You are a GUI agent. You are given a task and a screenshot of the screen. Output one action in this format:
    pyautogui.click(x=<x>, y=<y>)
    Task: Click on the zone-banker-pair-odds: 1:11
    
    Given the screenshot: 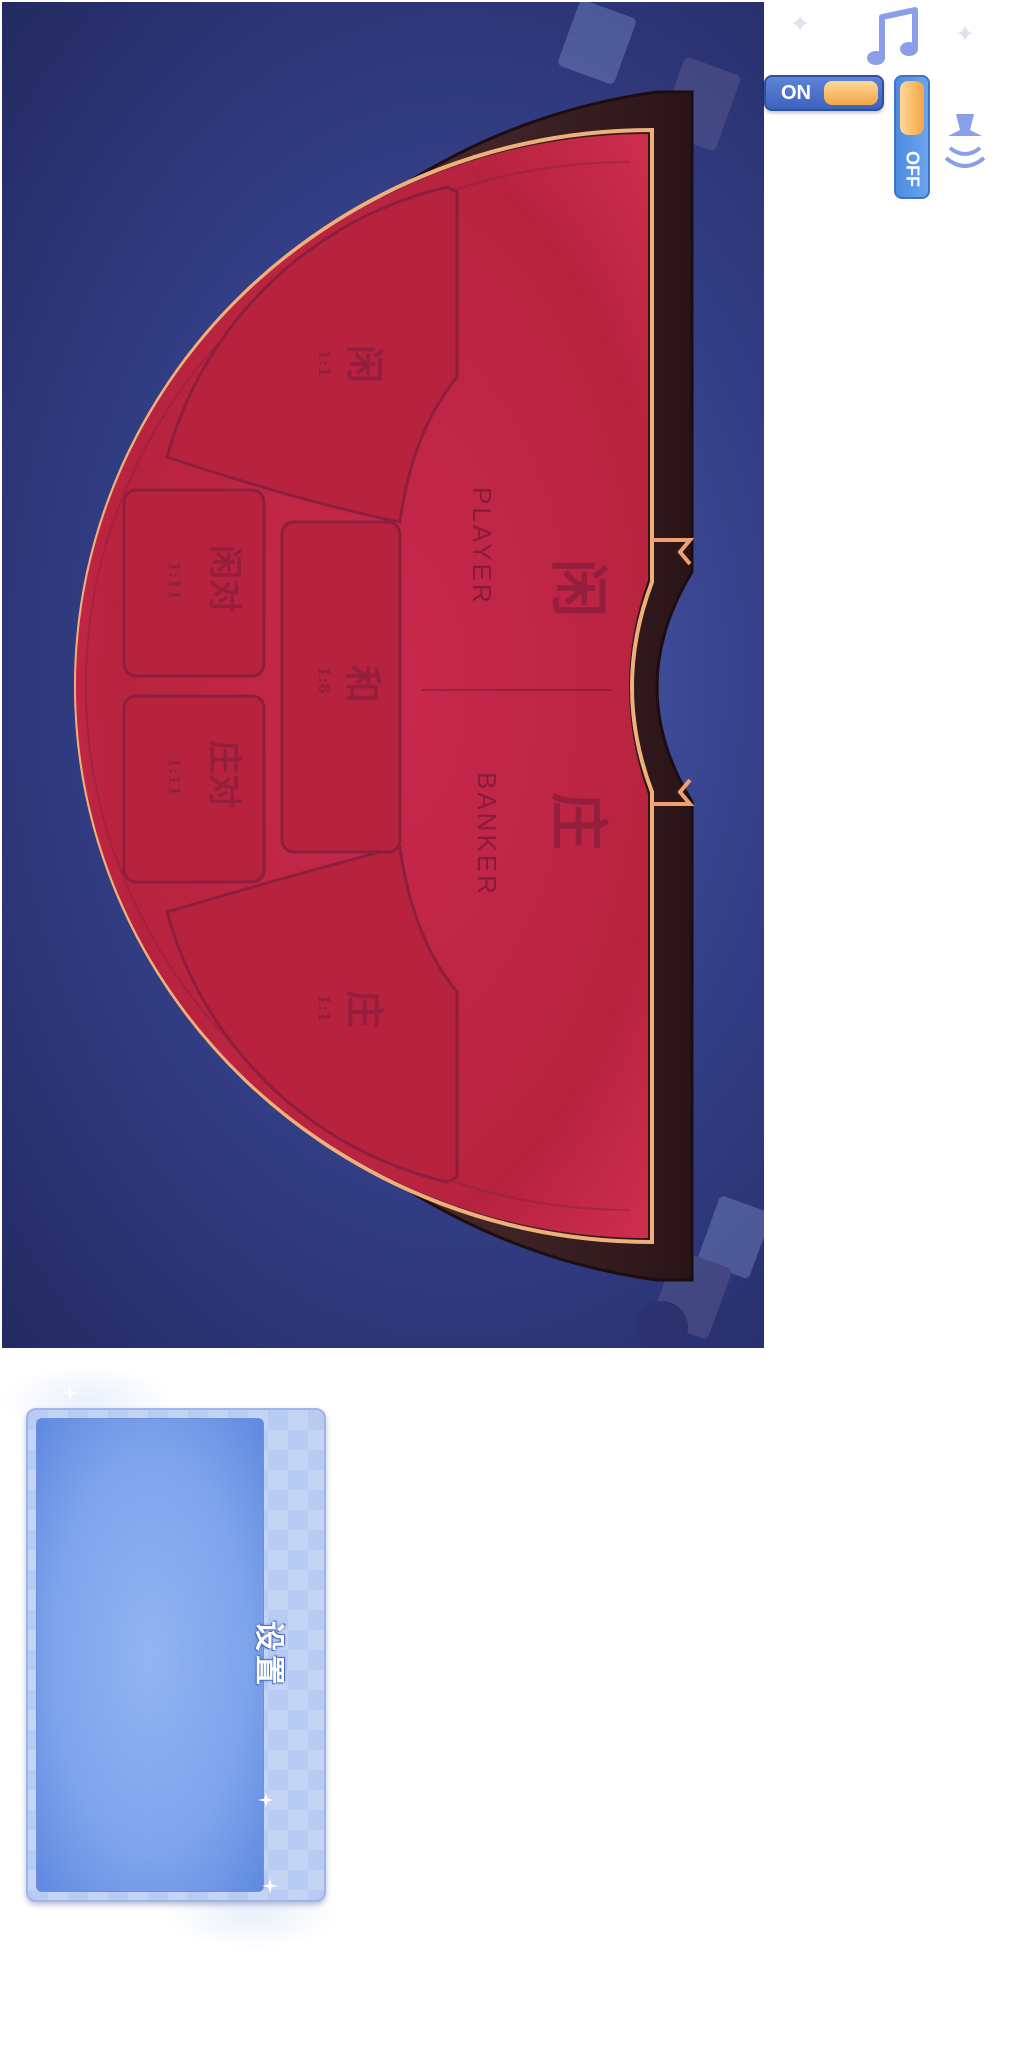 What is the action you would take?
    pyautogui.click(x=174, y=777)
    